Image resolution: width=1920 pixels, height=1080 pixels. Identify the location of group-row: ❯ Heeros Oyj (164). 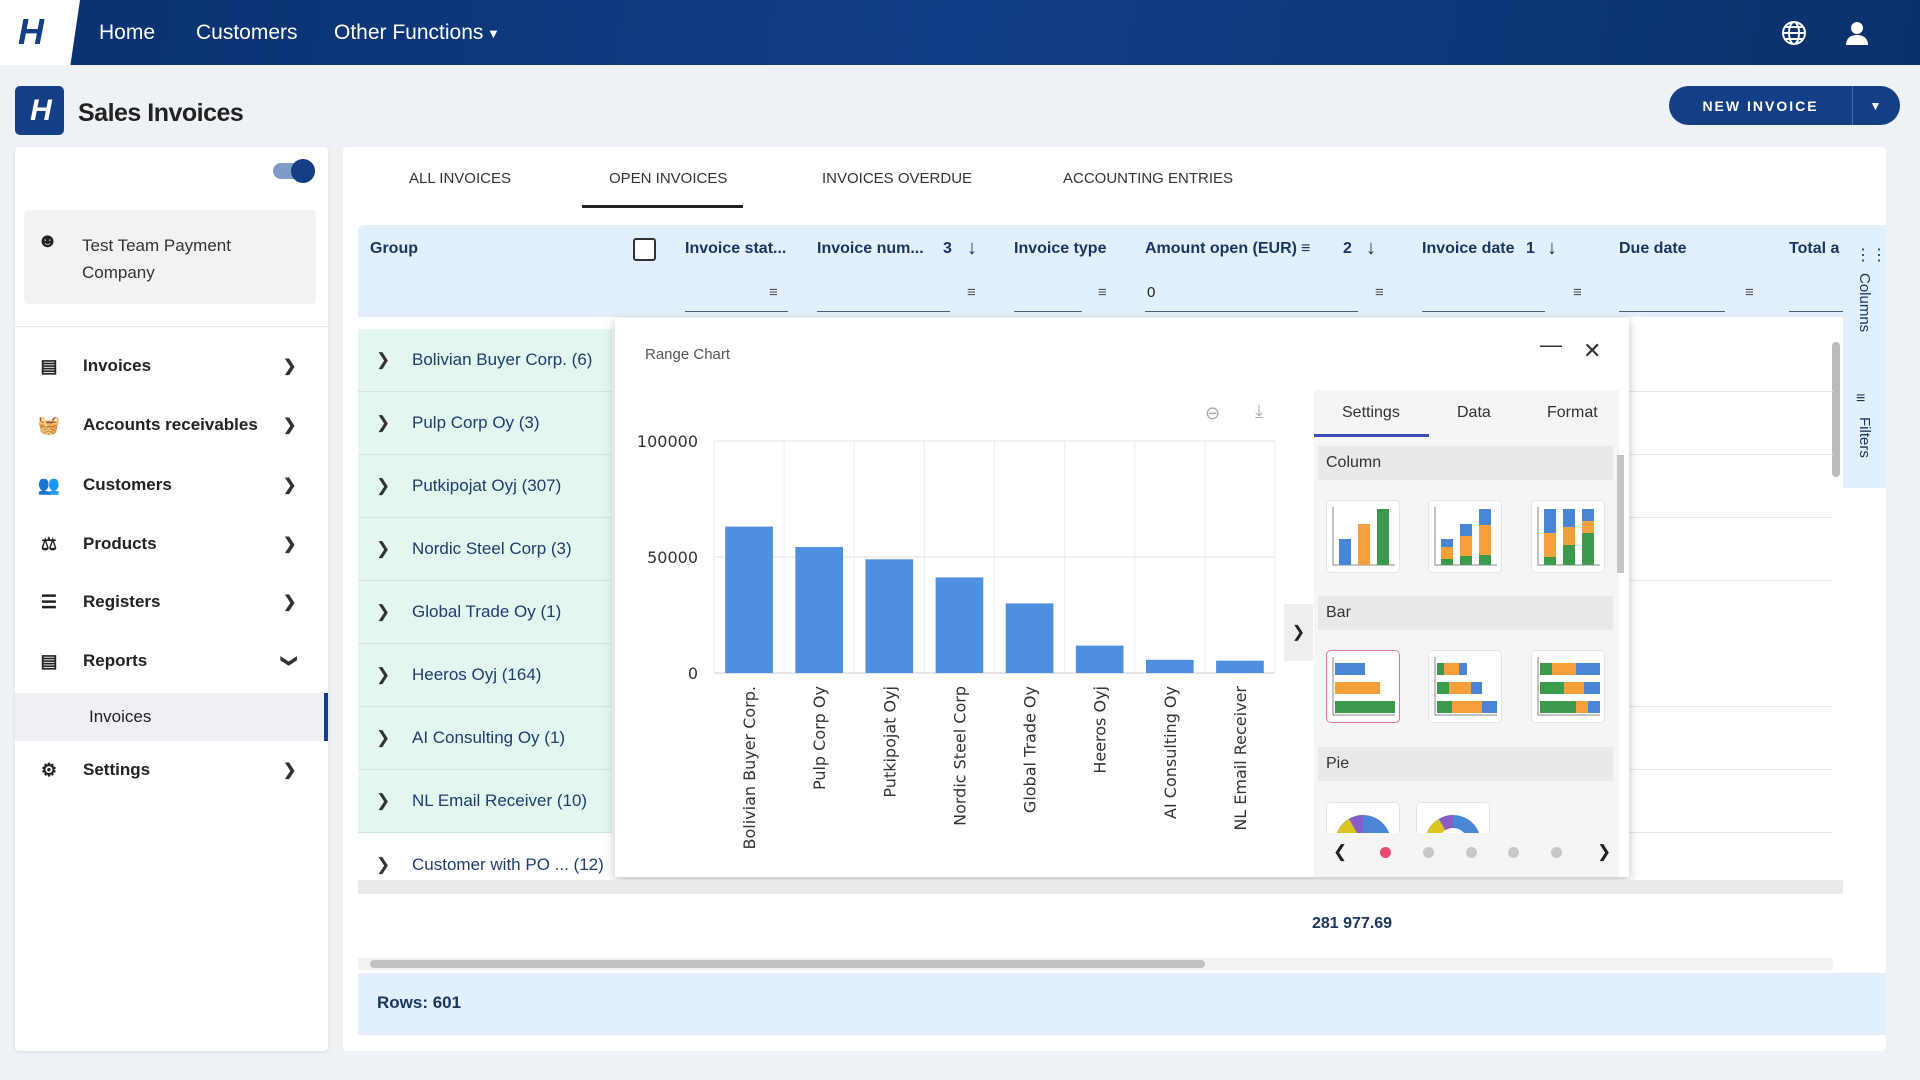
(485, 675).